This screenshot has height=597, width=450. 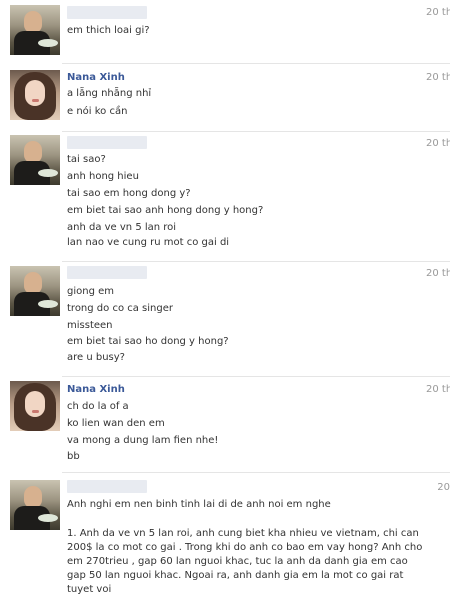 I want to click on message-line: ko lien wan den em, so click(x=116, y=423).